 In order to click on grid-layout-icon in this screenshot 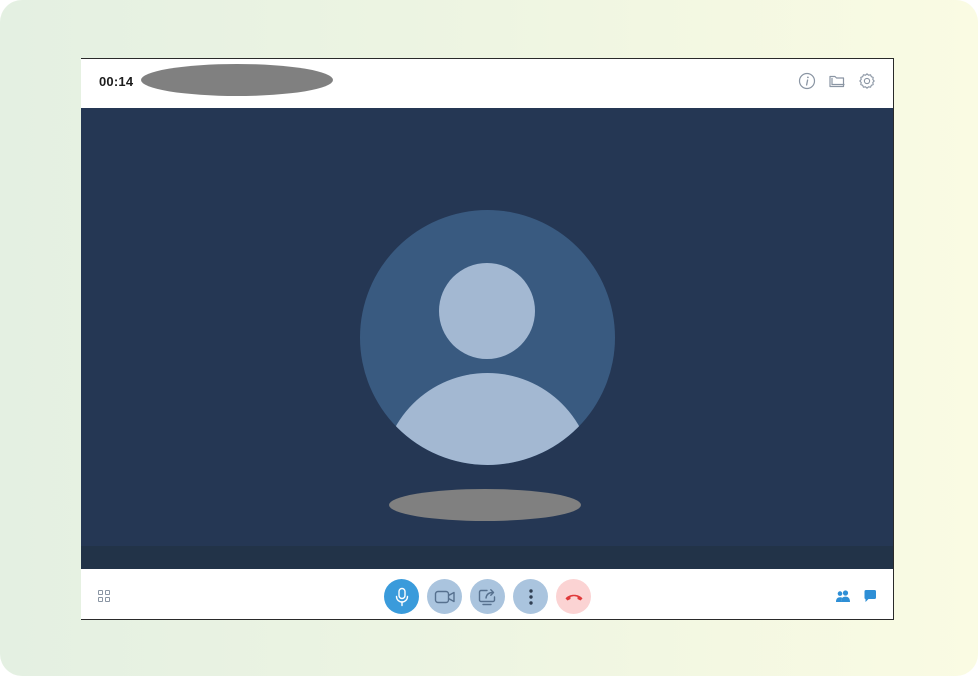, I will do `click(104, 596)`.